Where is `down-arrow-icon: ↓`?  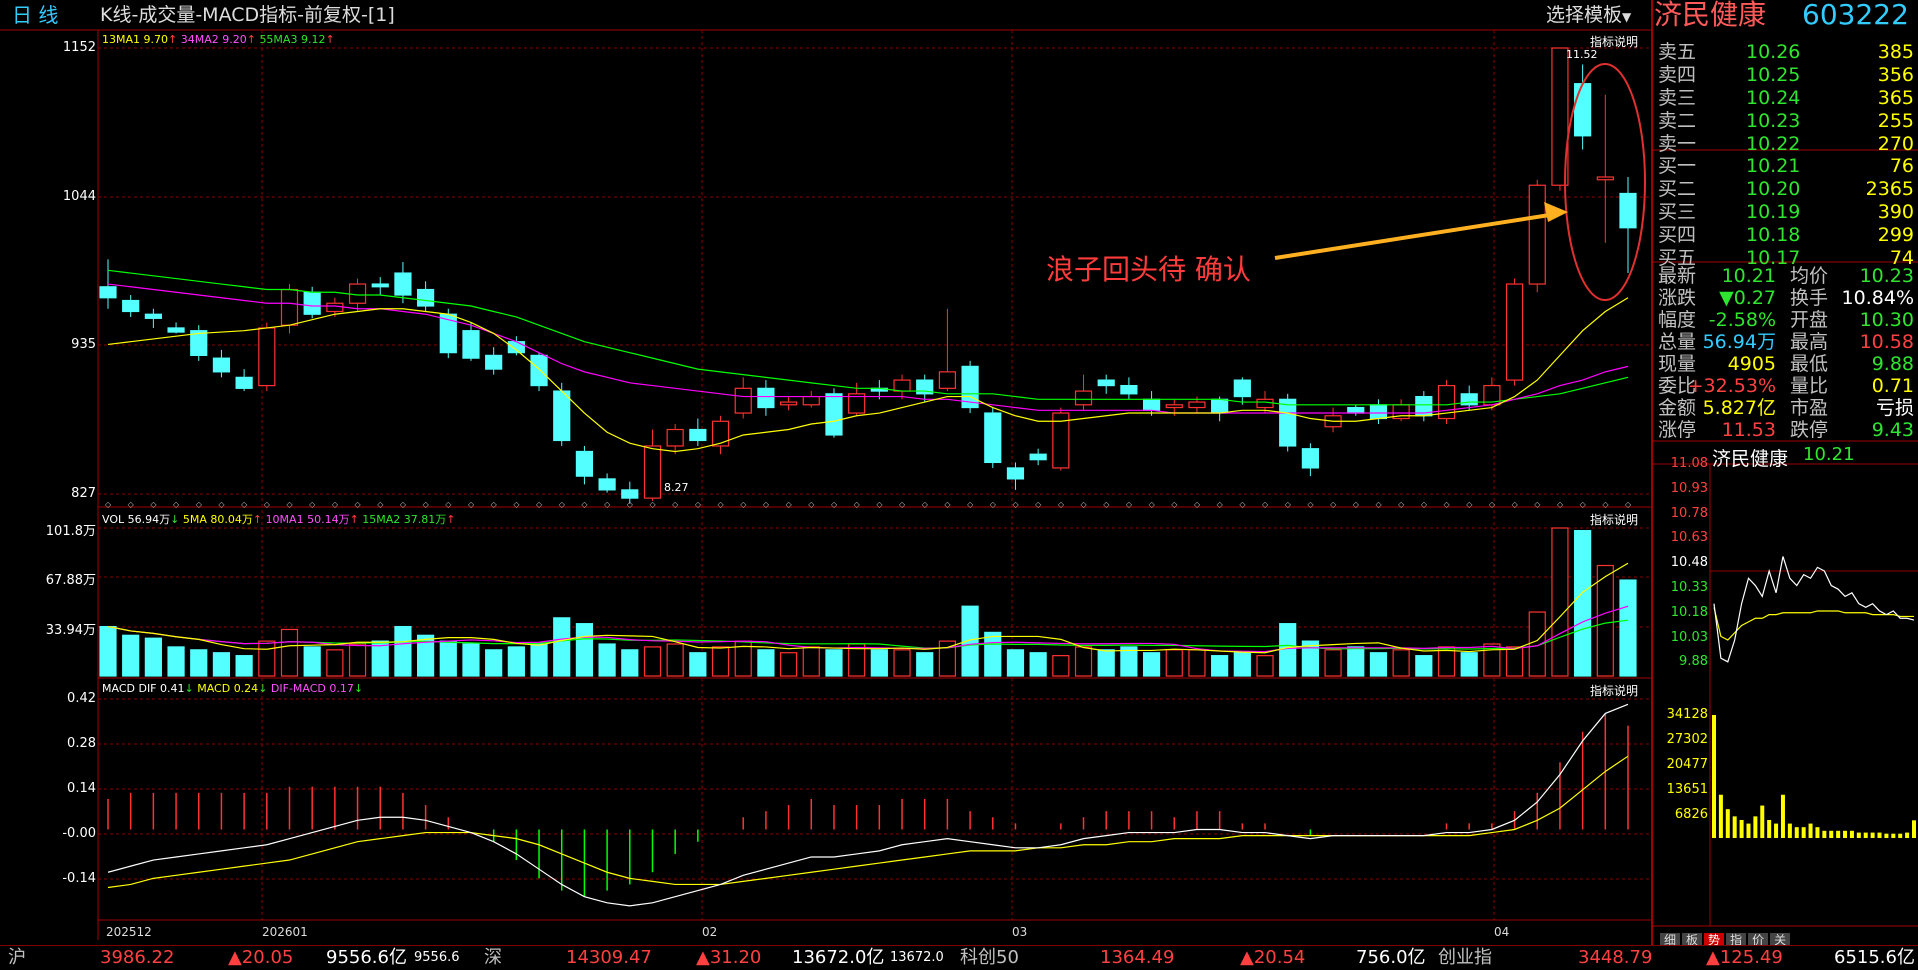 down-arrow-icon: ↓ is located at coordinates (358, 688).